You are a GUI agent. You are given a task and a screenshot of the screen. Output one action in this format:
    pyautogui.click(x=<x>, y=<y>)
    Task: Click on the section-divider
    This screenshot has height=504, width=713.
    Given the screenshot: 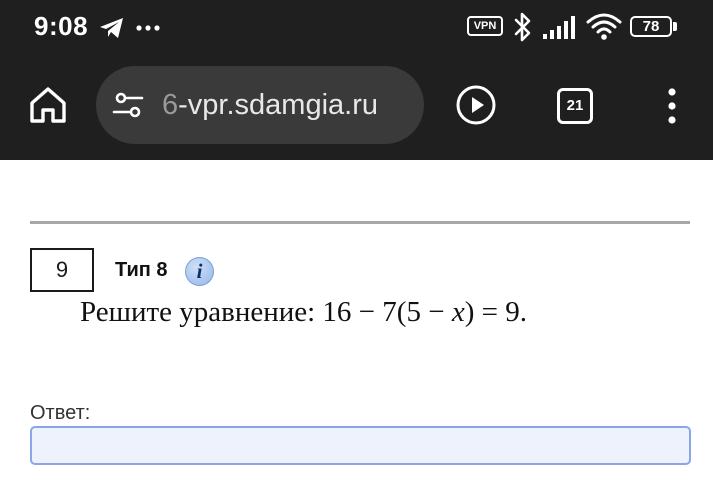 What is the action you would take?
    pyautogui.click(x=360, y=222)
    